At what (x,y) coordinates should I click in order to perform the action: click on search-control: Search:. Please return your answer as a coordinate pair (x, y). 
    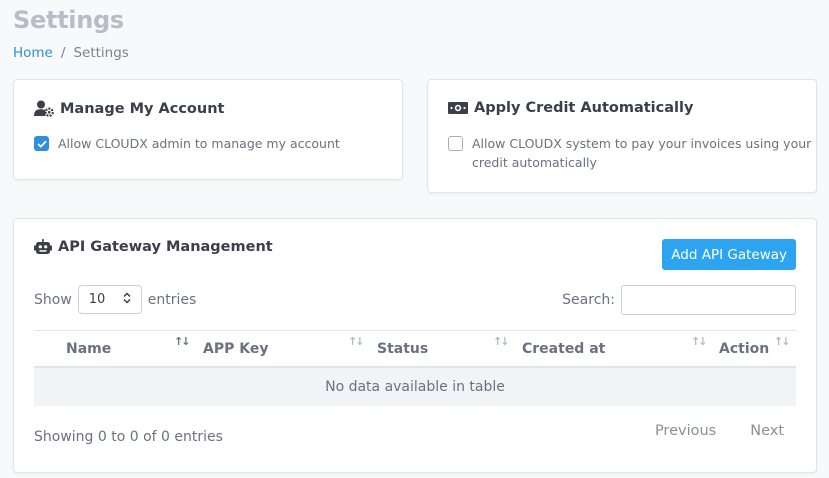
    Looking at the image, I should click on (679, 300).